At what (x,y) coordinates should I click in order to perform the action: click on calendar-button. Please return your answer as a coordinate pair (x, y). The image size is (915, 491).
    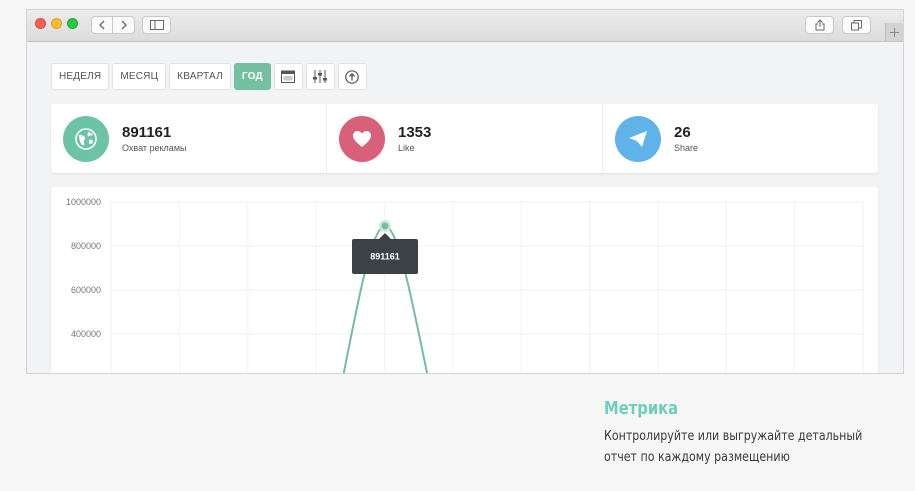
    Looking at the image, I should click on (288, 76).